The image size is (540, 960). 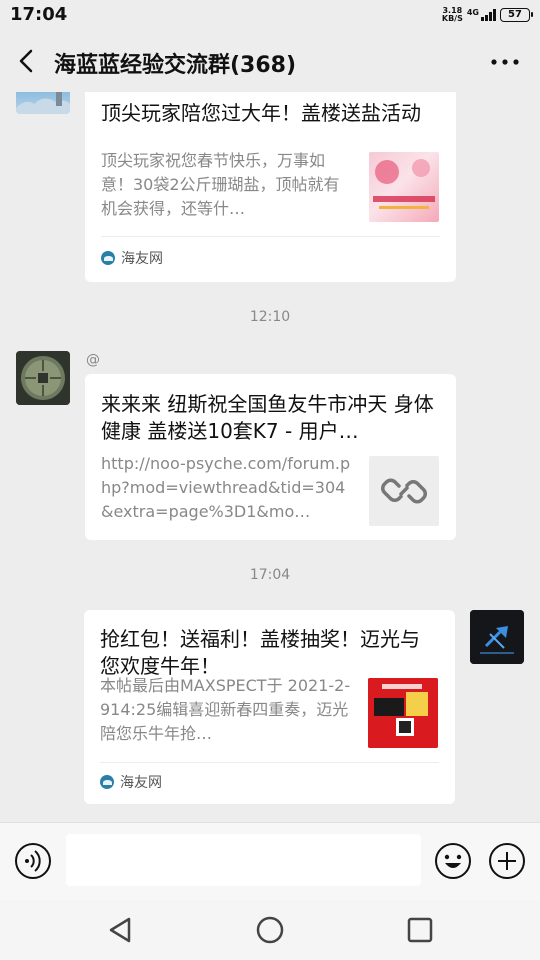 I want to click on more-dots-icon, so click(x=505, y=62).